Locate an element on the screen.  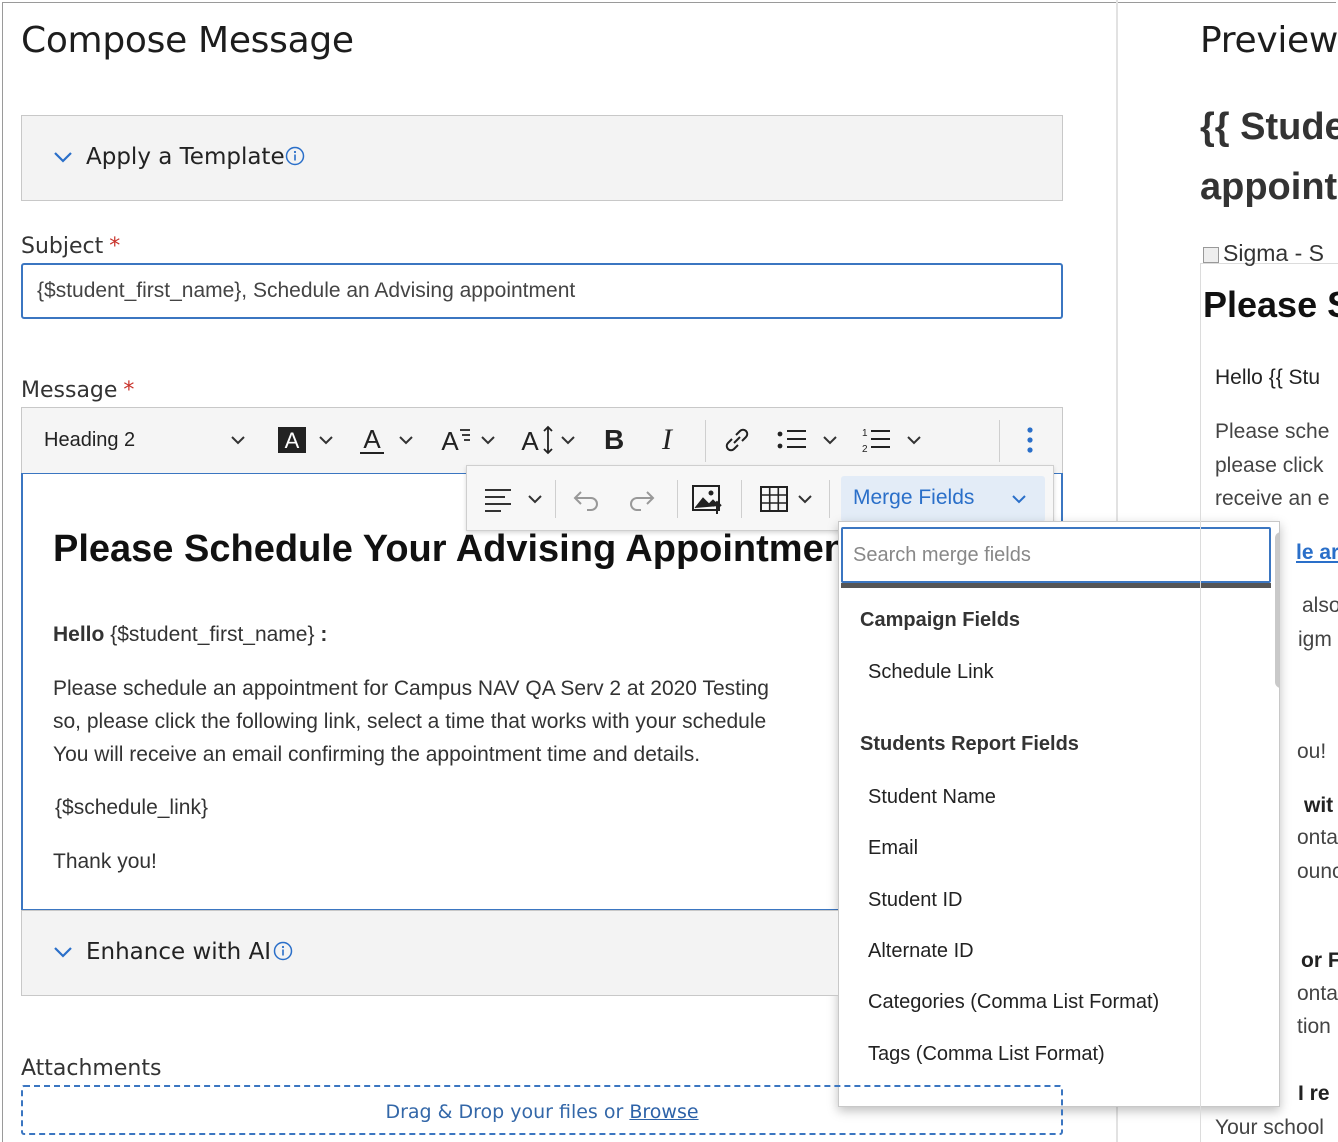
merge-field-item: Categories (Comma List Format) is located at coordinates (1013, 1002).